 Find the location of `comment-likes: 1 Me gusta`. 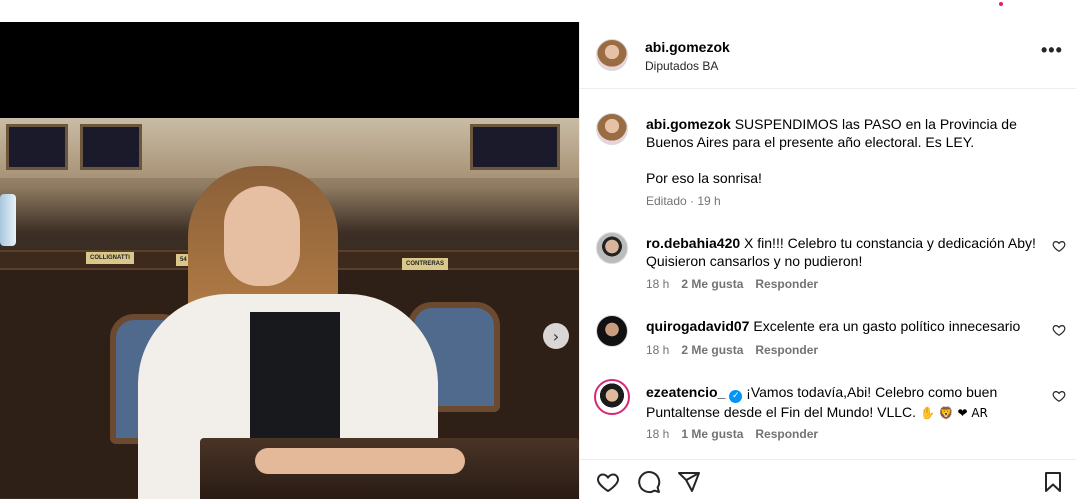

comment-likes: 1 Me gusta is located at coordinates (712, 434).